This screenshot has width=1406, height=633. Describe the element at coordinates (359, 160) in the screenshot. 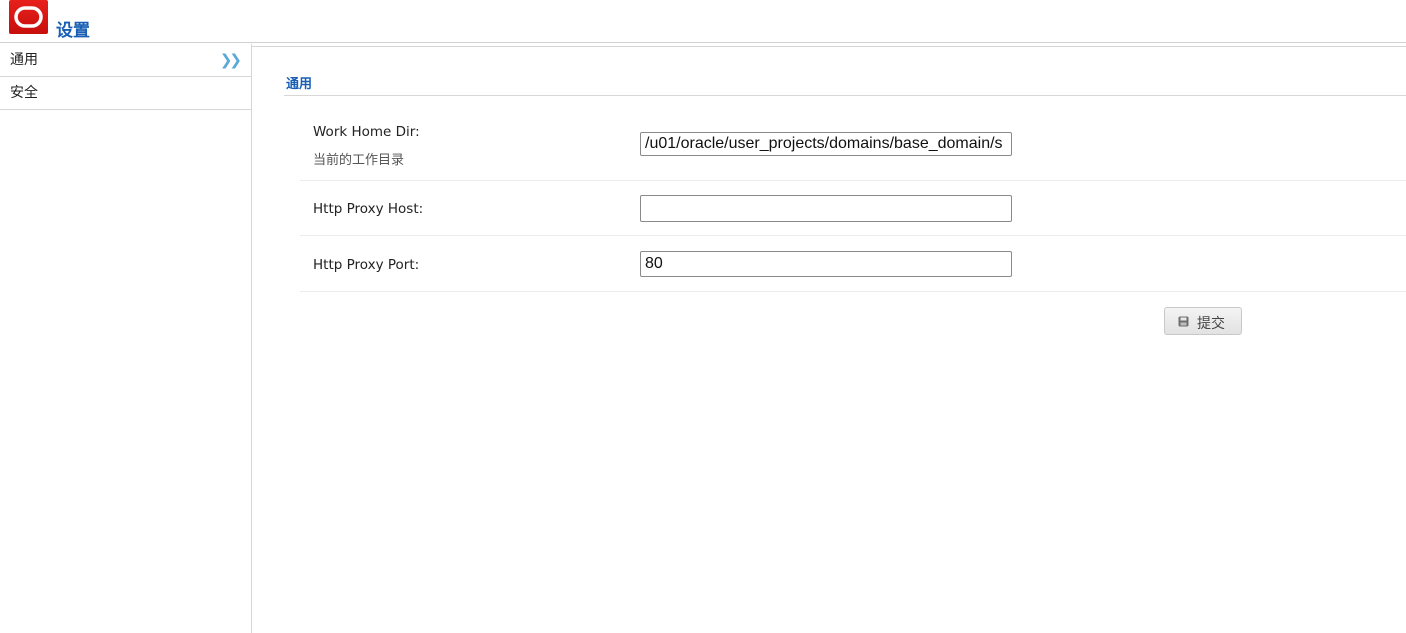

I see `work-home-dir-description: 当前的工作目录` at that location.